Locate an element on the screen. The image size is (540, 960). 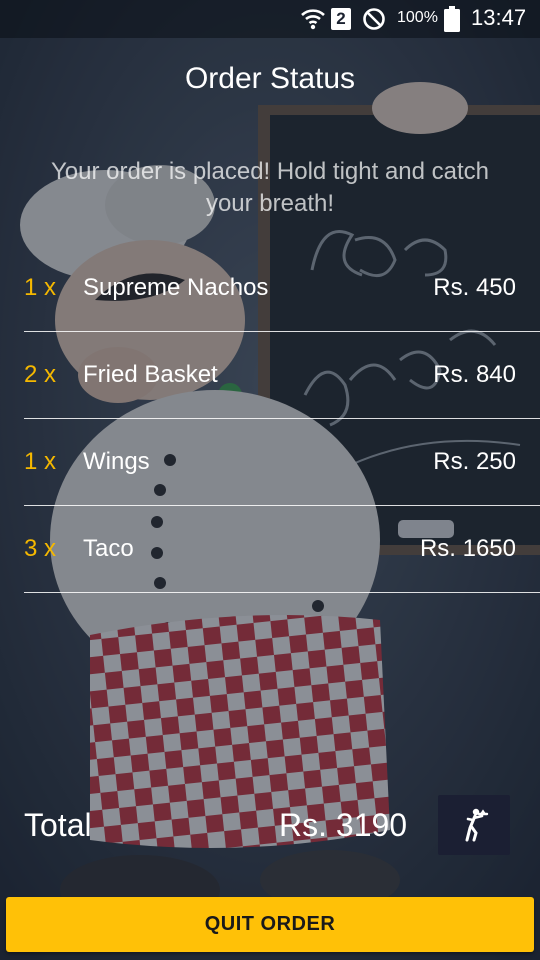
sim-icon: 2 is located at coordinates (341, 19).